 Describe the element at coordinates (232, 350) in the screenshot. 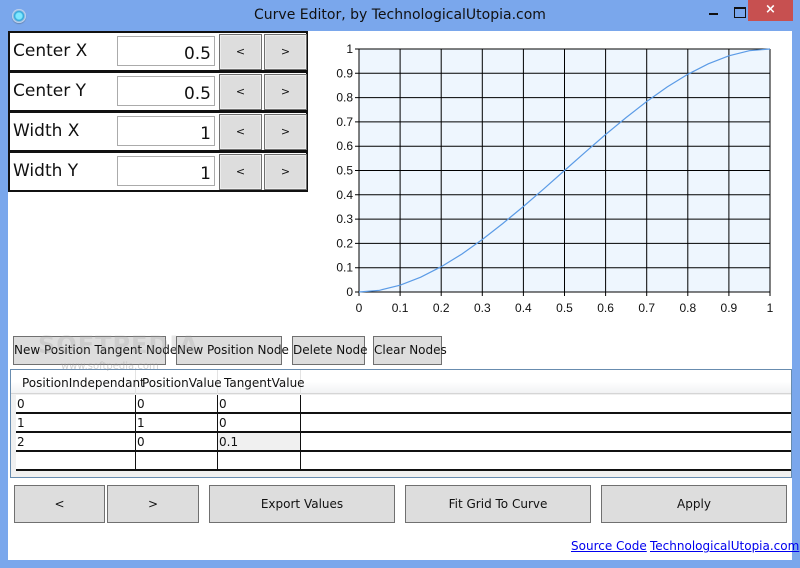

I see `new-position-node-button: New Position Node` at that location.